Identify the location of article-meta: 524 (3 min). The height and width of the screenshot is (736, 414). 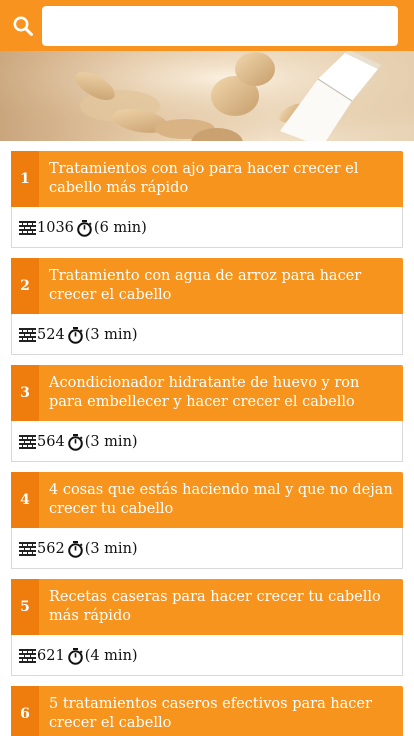
(78, 335).